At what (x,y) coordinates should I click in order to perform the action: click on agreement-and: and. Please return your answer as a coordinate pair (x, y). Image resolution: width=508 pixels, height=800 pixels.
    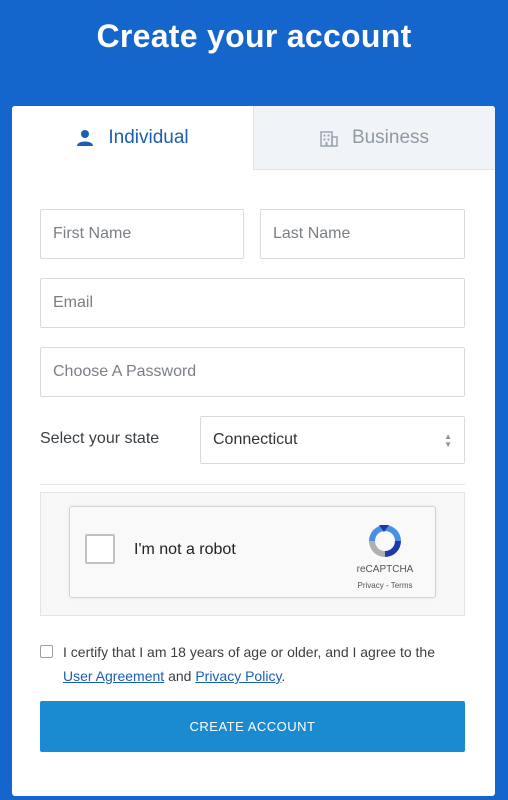
    Looking at the image, I should click on (180, 676).